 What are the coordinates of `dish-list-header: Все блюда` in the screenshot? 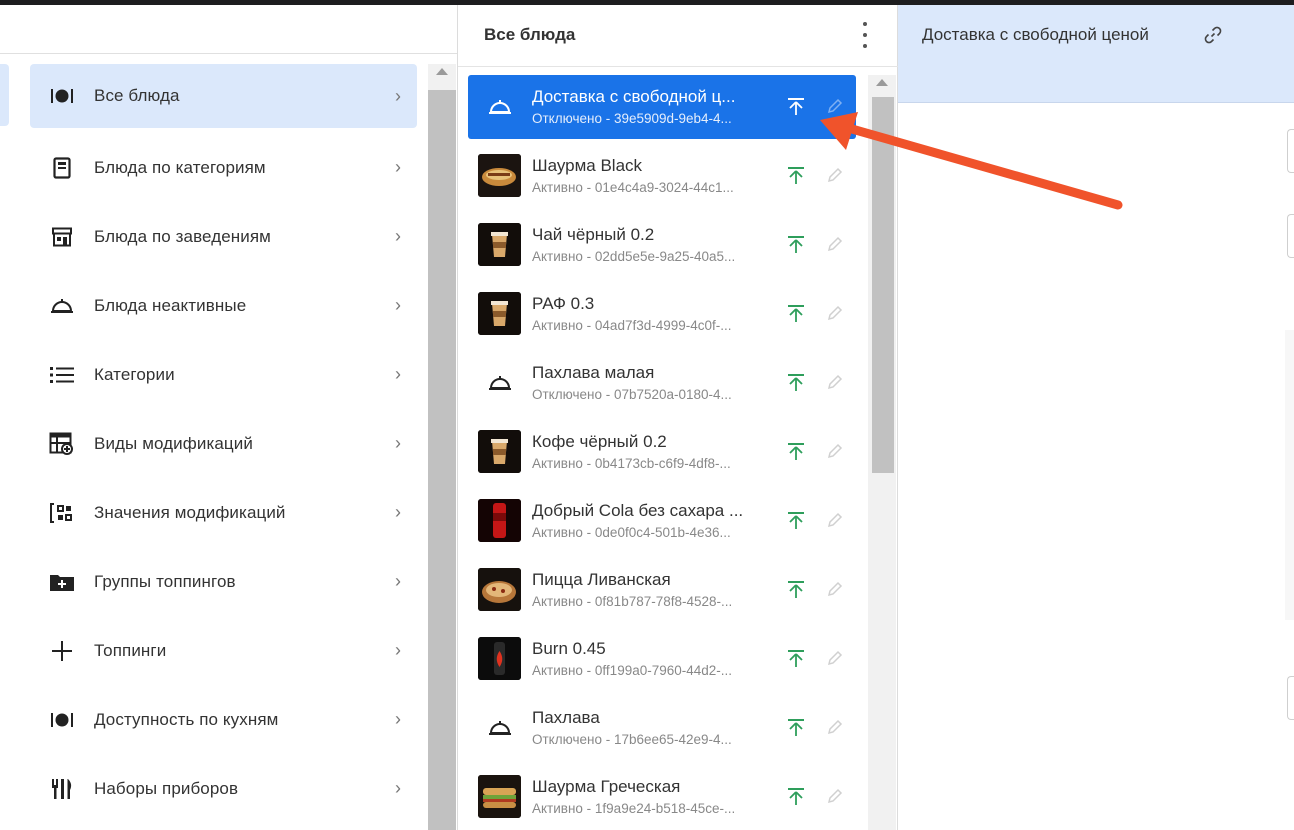 It's located at (678, 36).